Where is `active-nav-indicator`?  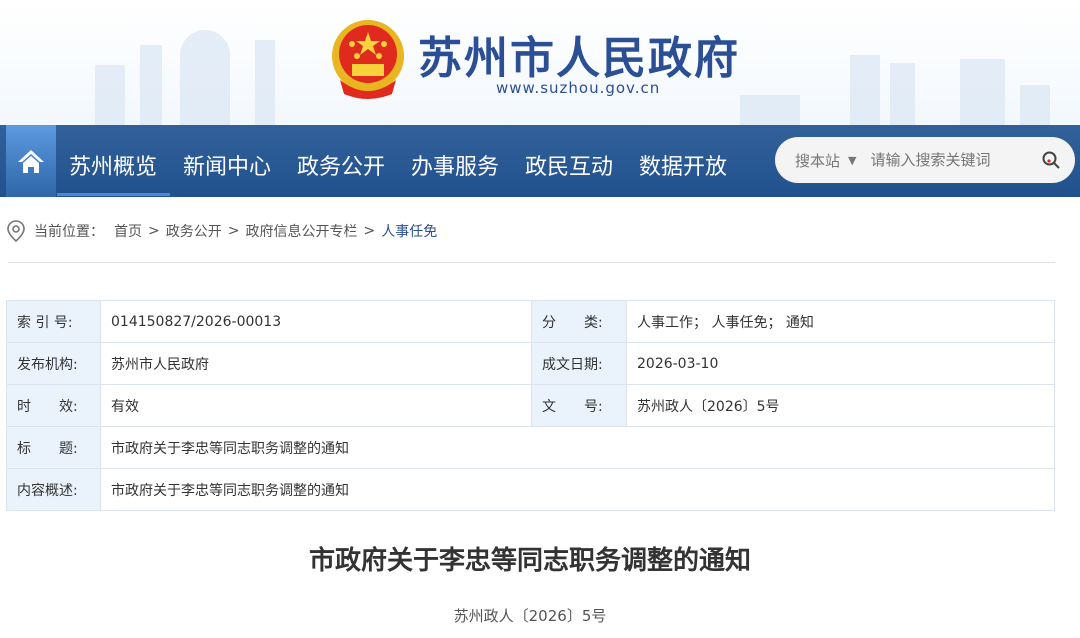 active-nav-indicator is located at coordinates (113, 194).